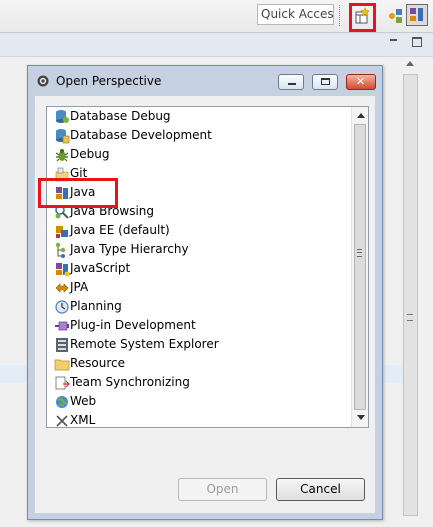 The width and height of the screenshot is (433, 527). What do you see at coordinates (60, 250) in the screenshot?
I see `type-hierarchy-icon` at bounding box center [60, 250].